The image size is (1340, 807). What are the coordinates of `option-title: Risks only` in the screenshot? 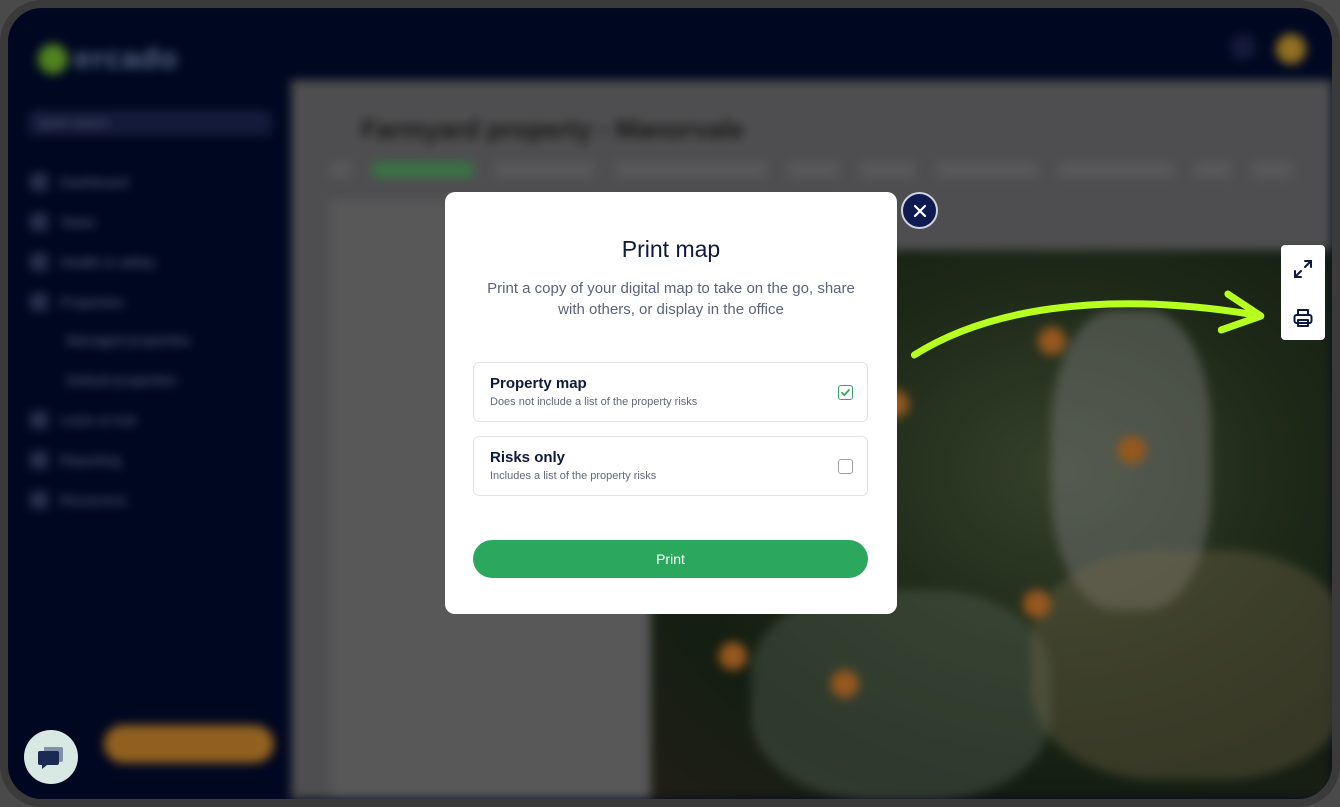 It's located at (528, 457).